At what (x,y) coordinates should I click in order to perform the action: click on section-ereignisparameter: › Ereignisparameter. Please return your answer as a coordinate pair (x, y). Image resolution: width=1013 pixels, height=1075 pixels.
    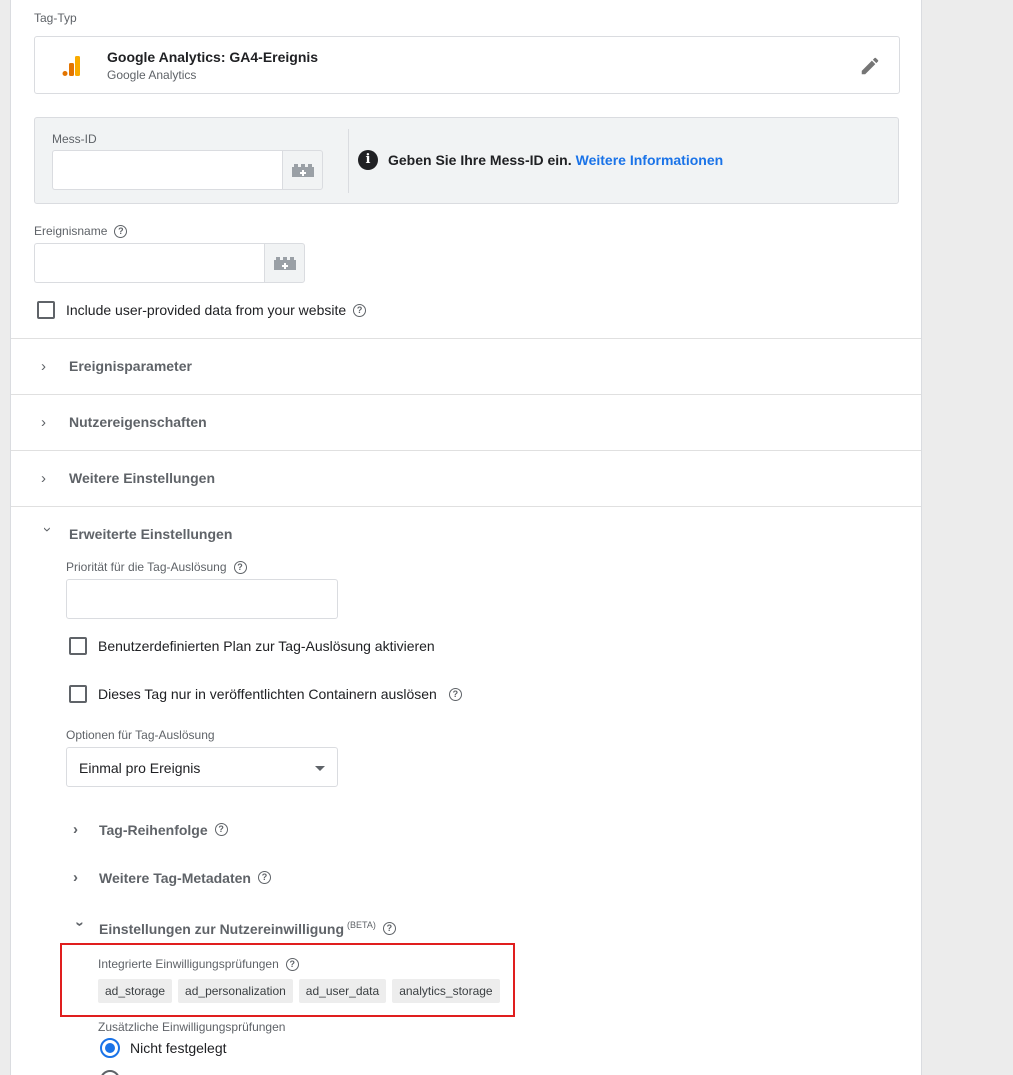
    Looking at the image, I should click on (466, 366).